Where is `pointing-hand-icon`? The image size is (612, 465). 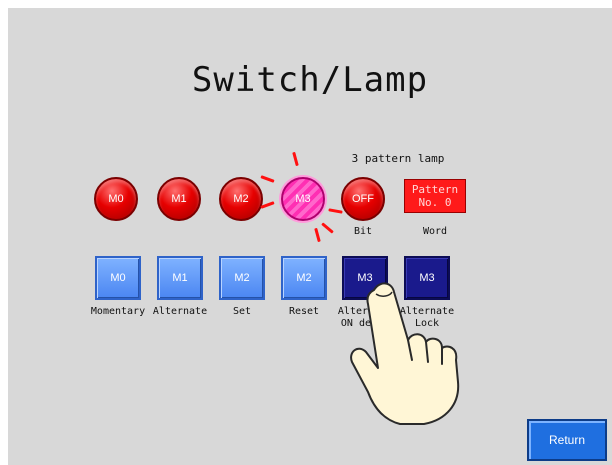
pointing-hand-icon is located at coordinates (405, 353).